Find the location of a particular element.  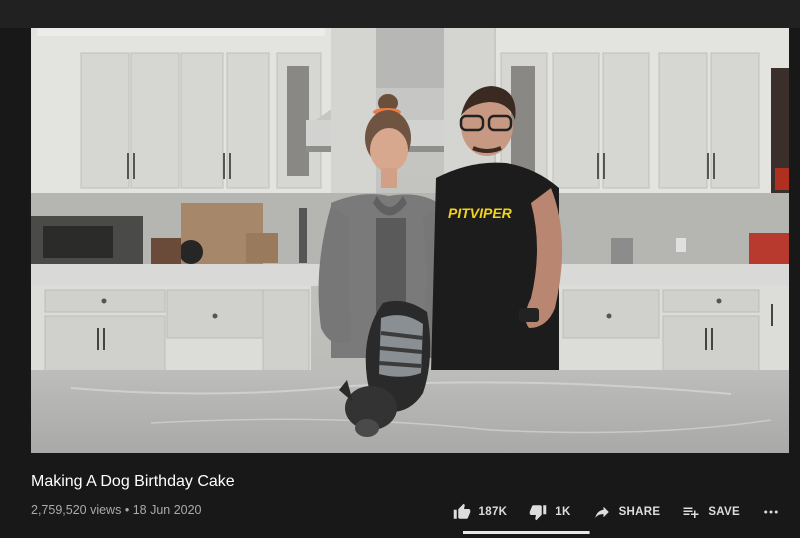

video-title: Making A Dog Birthday Cake is located at coordinates (133, 481).